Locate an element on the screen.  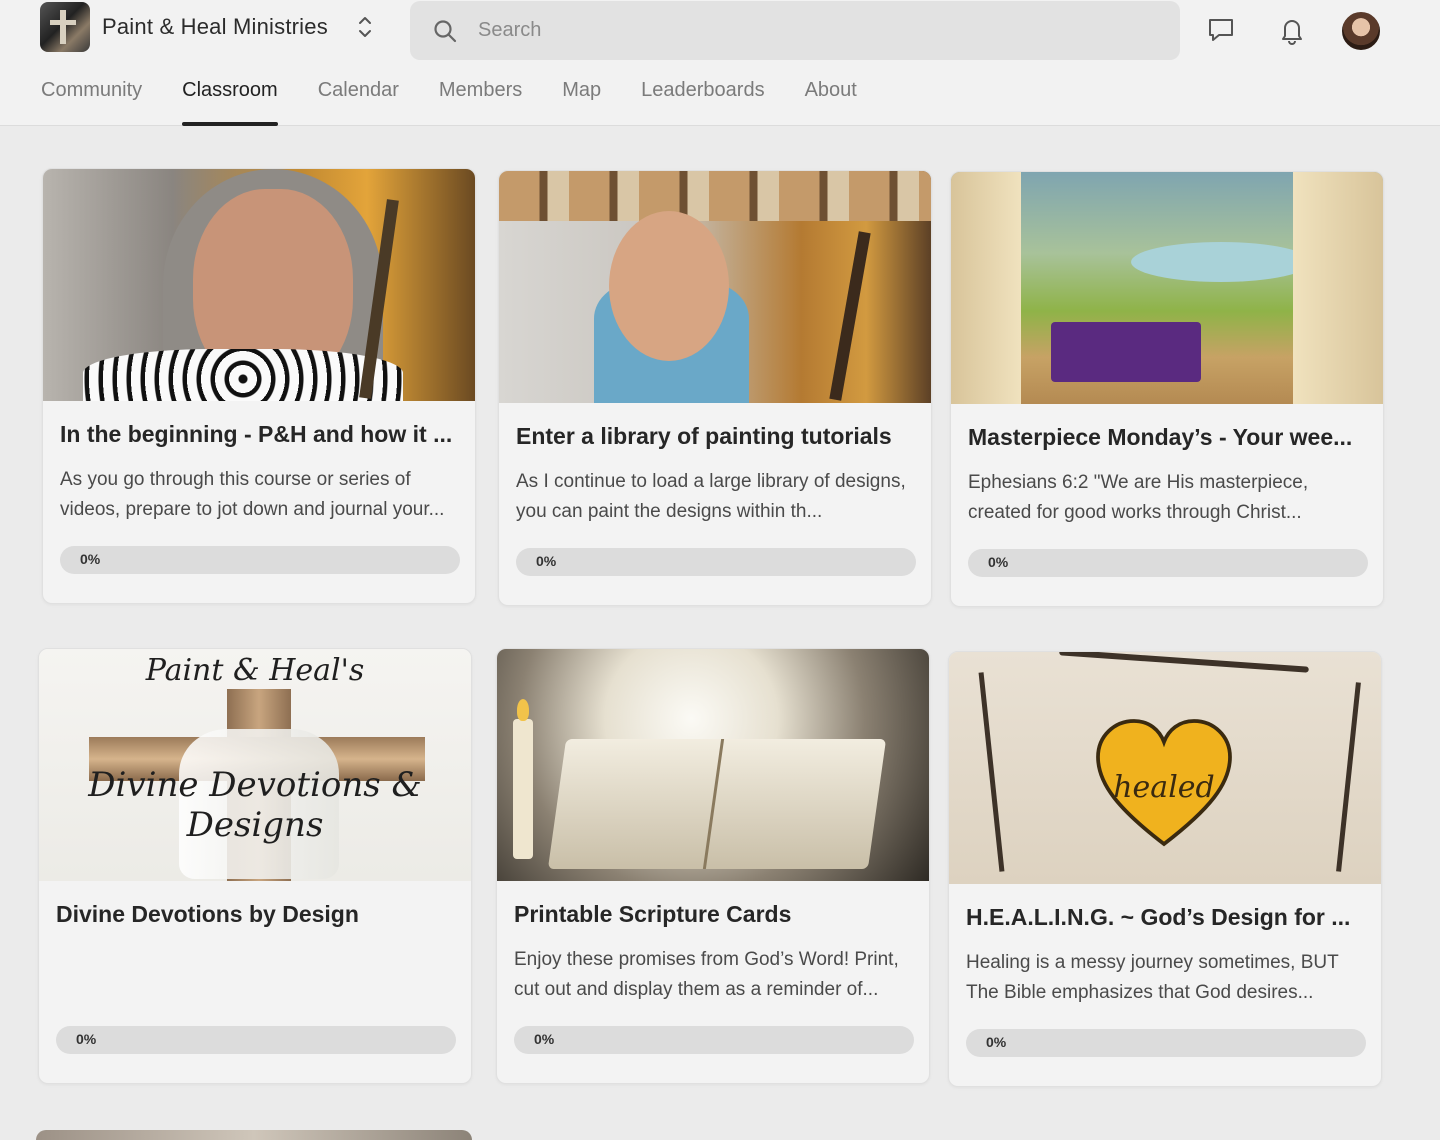
thumbnail-script-text: Paint & Heal's is located at coordinates (255, 670).